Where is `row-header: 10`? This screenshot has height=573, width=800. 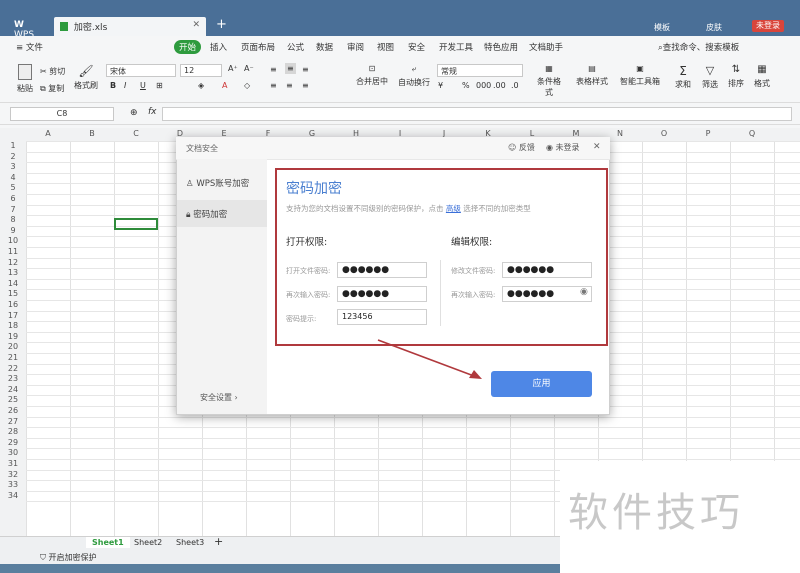
row-header: 10 is located at coordinates (13, 240).